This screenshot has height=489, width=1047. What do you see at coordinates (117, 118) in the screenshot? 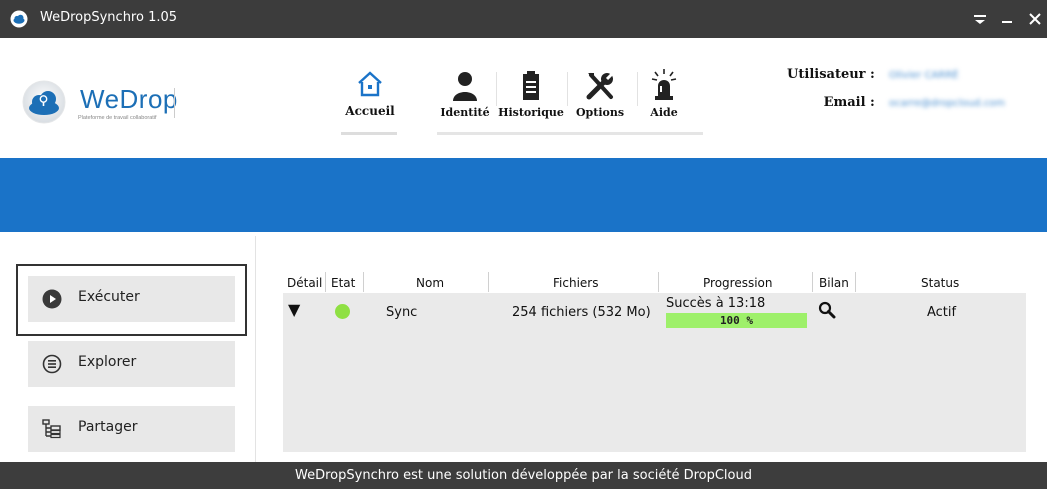
I see `brand-tagline: Plateforme de travail collaboratif` at bounding box center [117, 118].